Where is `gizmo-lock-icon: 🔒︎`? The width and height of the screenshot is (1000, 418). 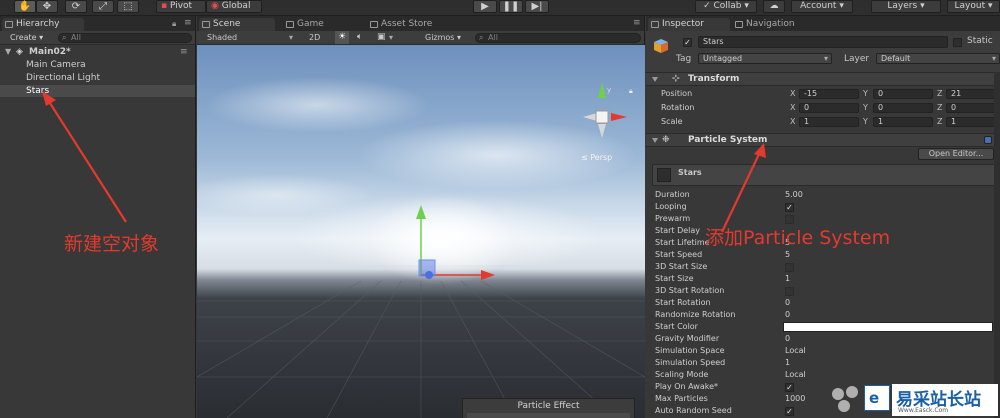 gizmo-lock-icon: 🔒︎ is located at coordinates (631, 91).